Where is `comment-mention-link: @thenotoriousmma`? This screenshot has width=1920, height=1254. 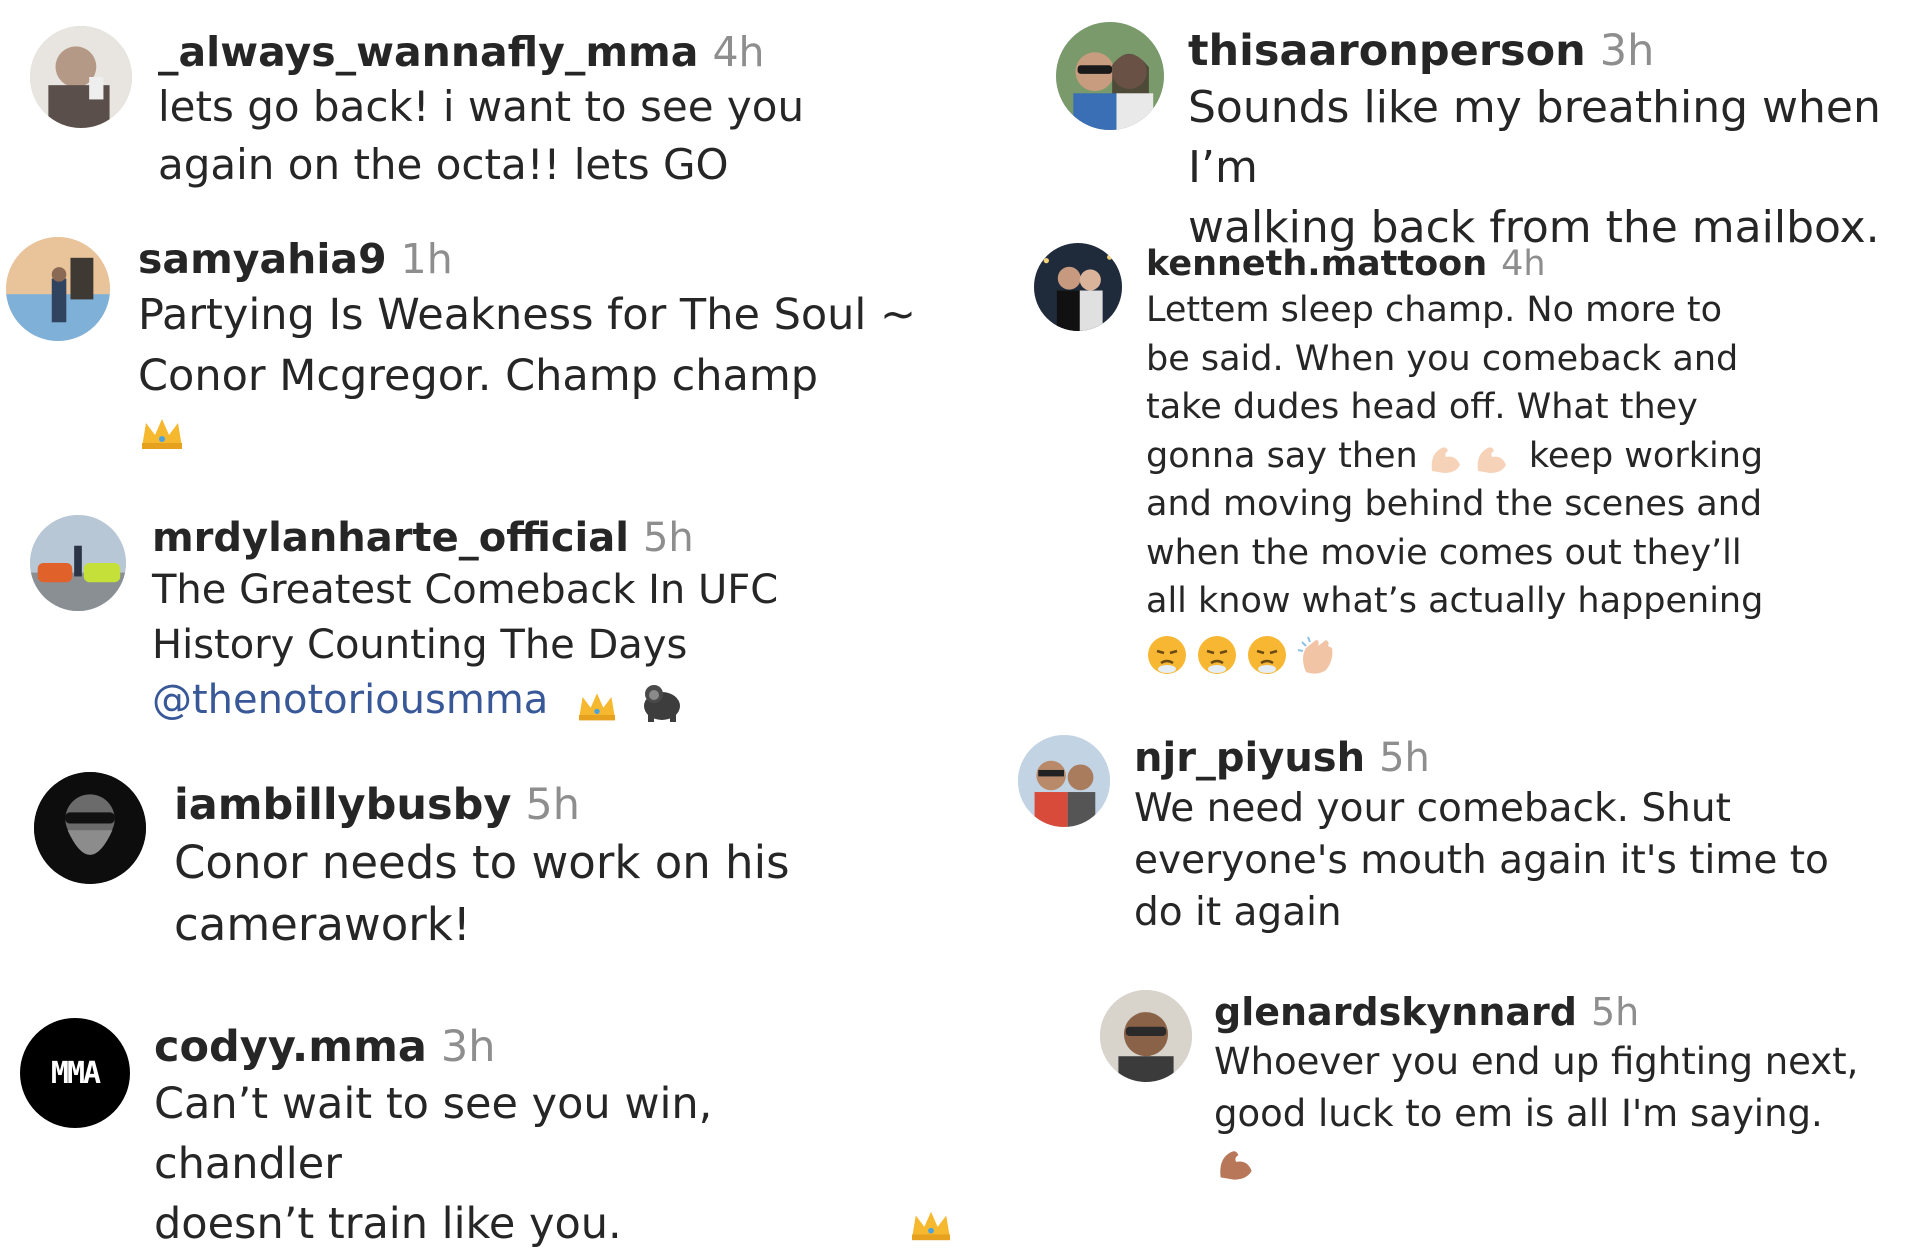
comment-mention-link: @thenotoriousmma is located at coordinates (350, 700).